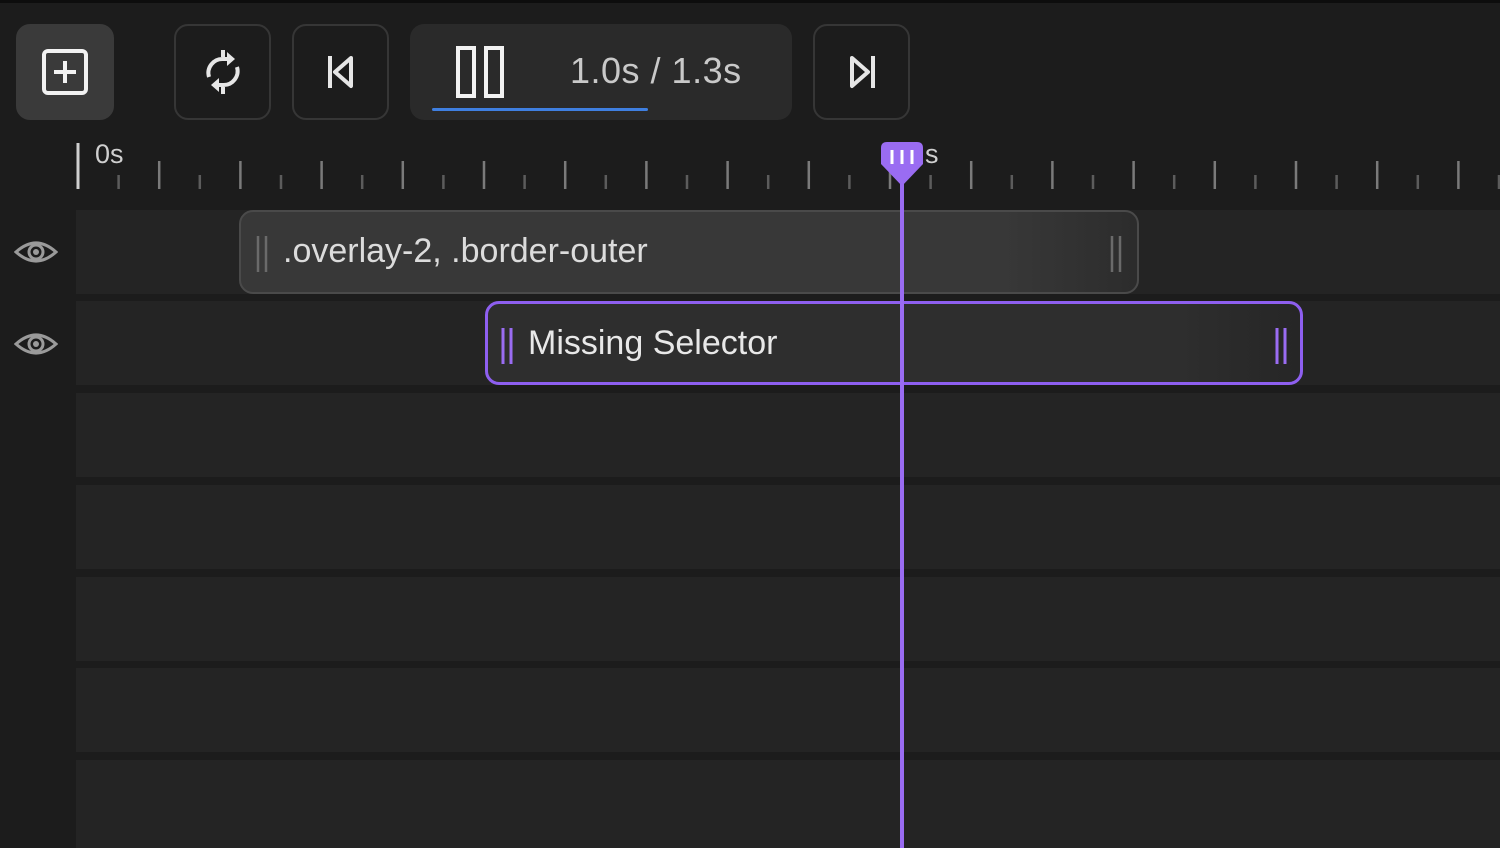 Image resolution: width=1500 pixels, height=848 pixels. I want to click on loop-icon, so click(222, 72).